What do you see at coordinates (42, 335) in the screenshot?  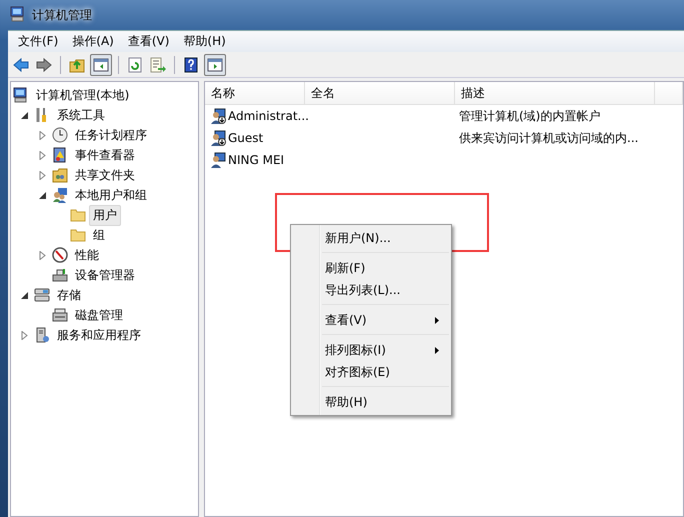 I see `server-icon` at bounding box center [42, 335].